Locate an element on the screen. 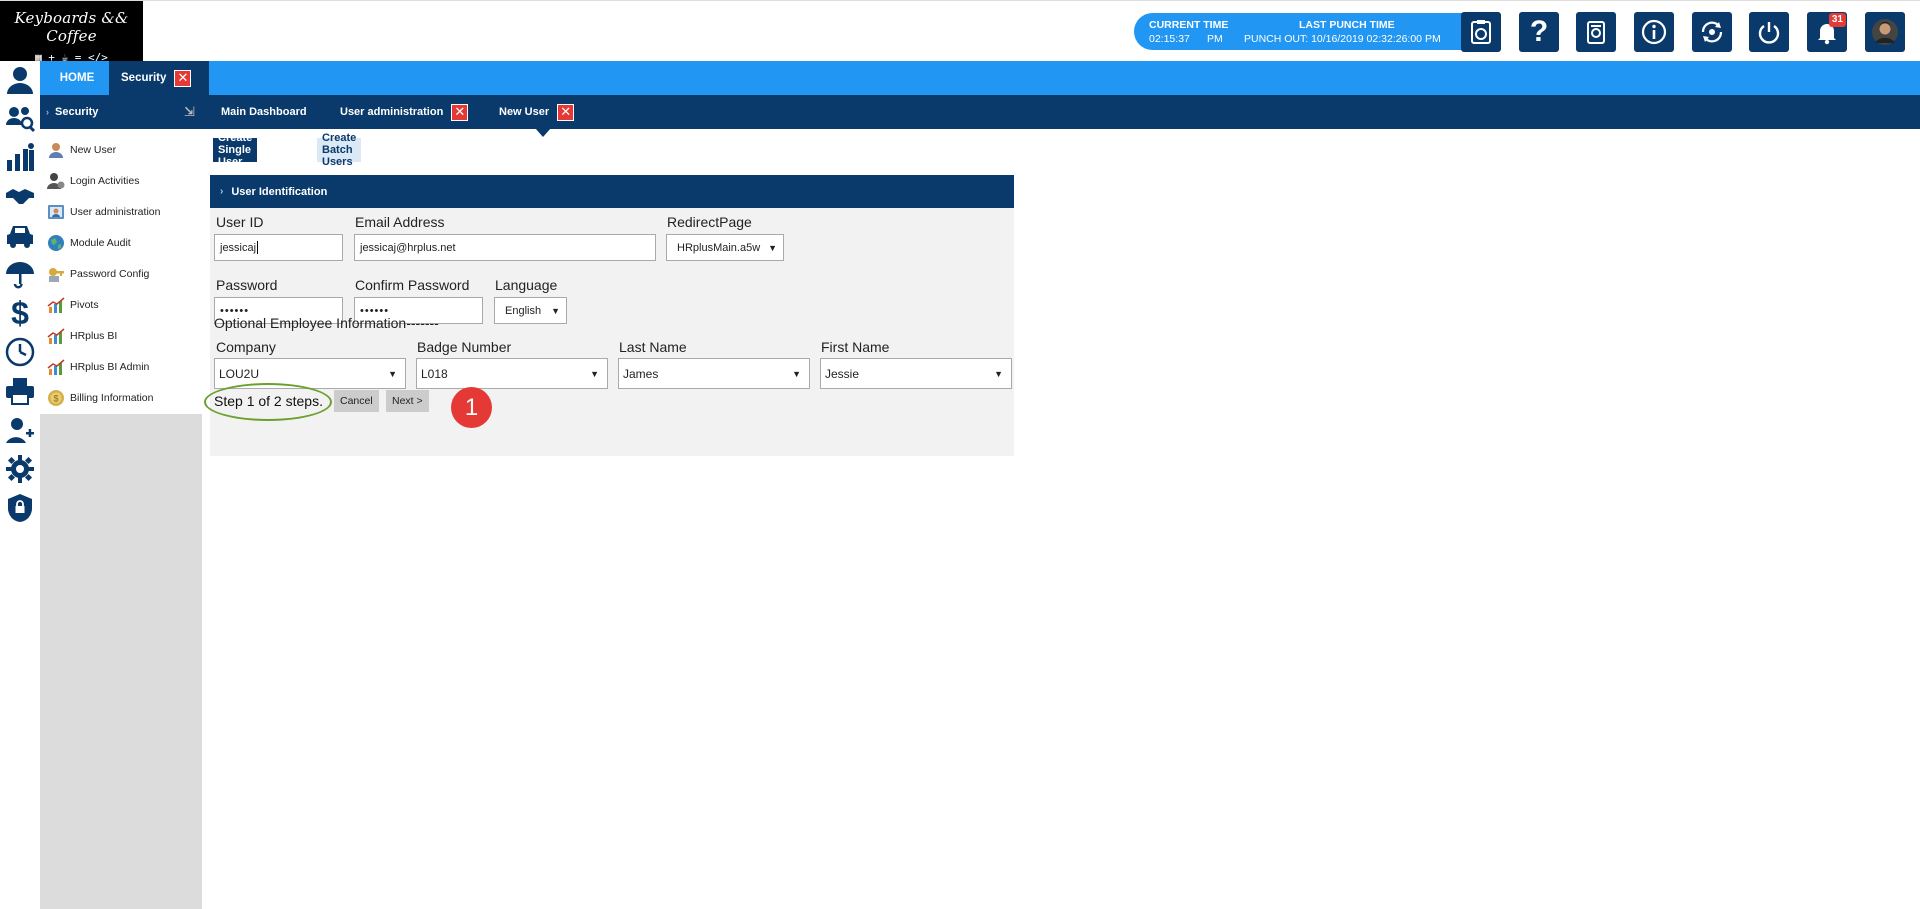 The width and height of the screenshot is (1920, 909). password-label: Password is located at coordinates (247, 285).